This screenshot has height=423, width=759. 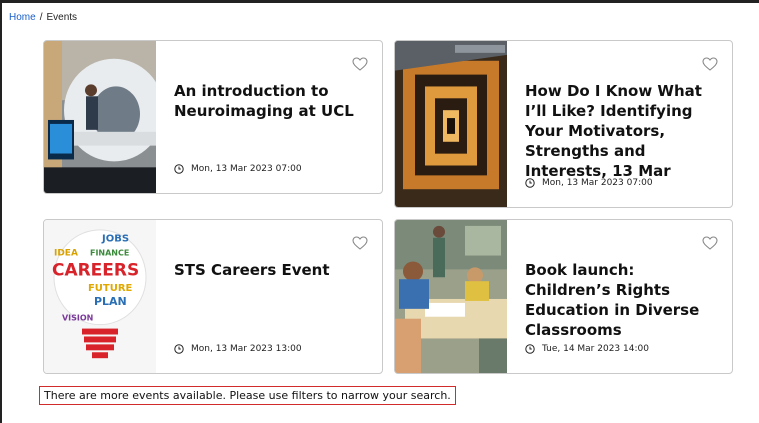 I want to click on thumb-word-jobs: JOBS, so click(x=115, y=239).